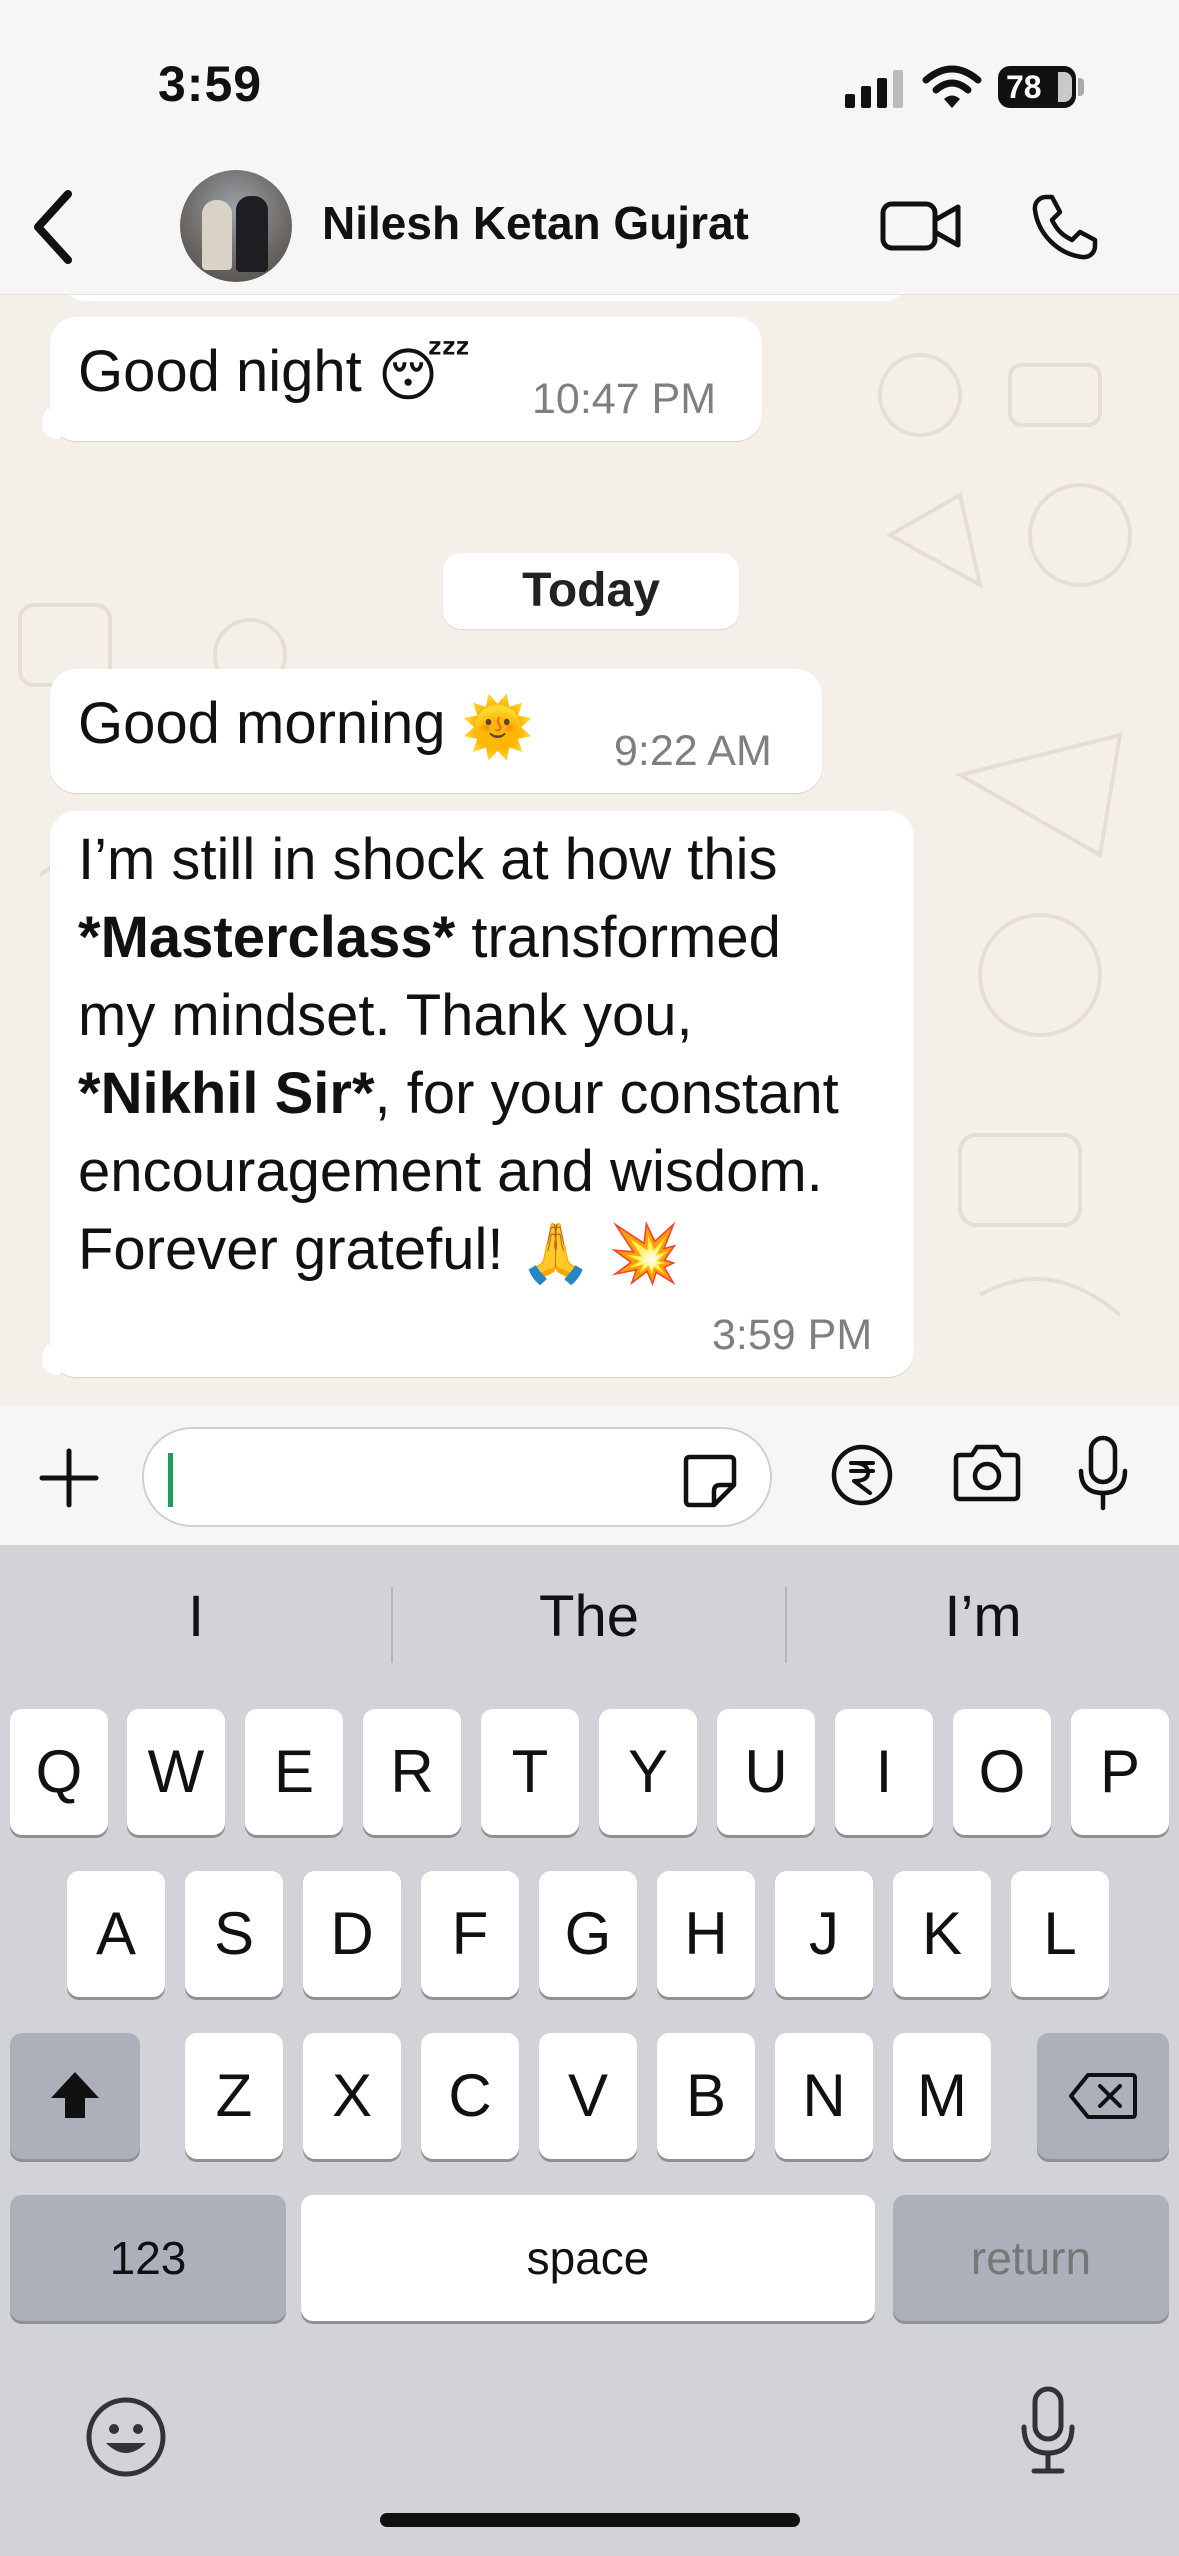 This screenshot has width=1179, height=2556. I want to click on key: X, so click(352, 2096).